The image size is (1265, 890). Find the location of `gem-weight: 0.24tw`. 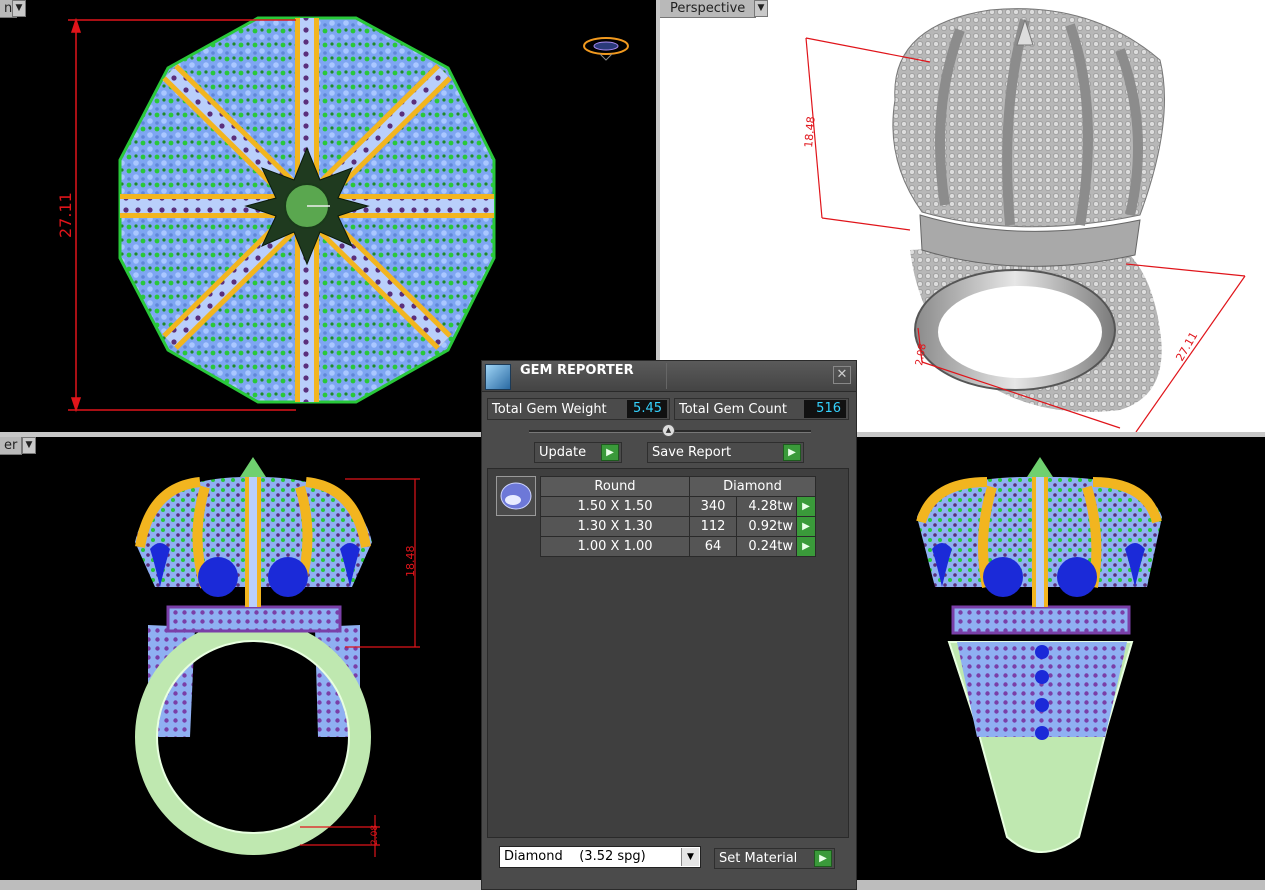

gem-weight: 0.24tw is located at coordinates (766, 546).